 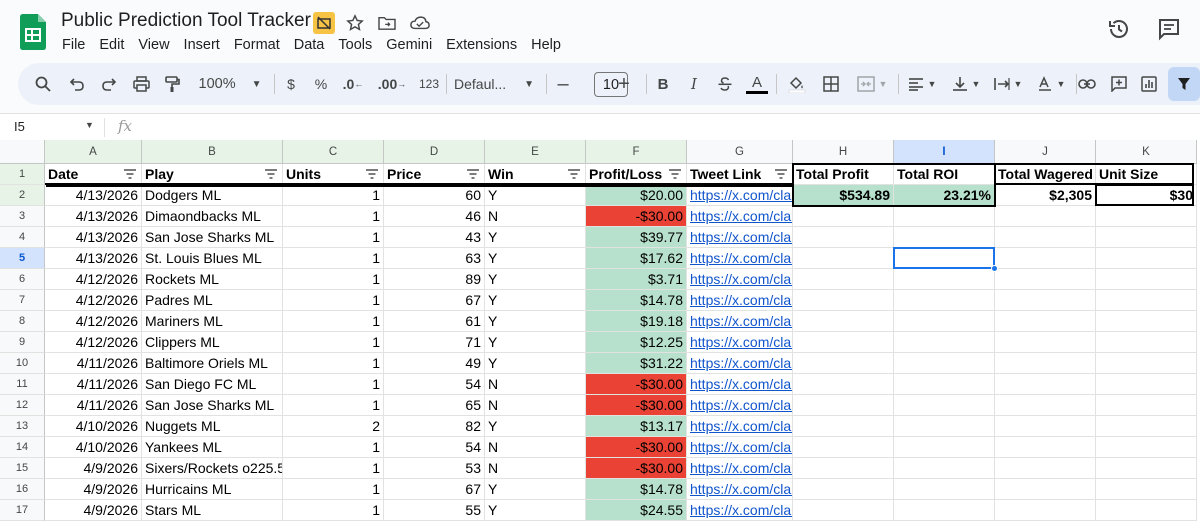 What do you see at coordinates (434, 426) in the screenshot?
I see `cell-price: 82` at bounding box center [434, 426].